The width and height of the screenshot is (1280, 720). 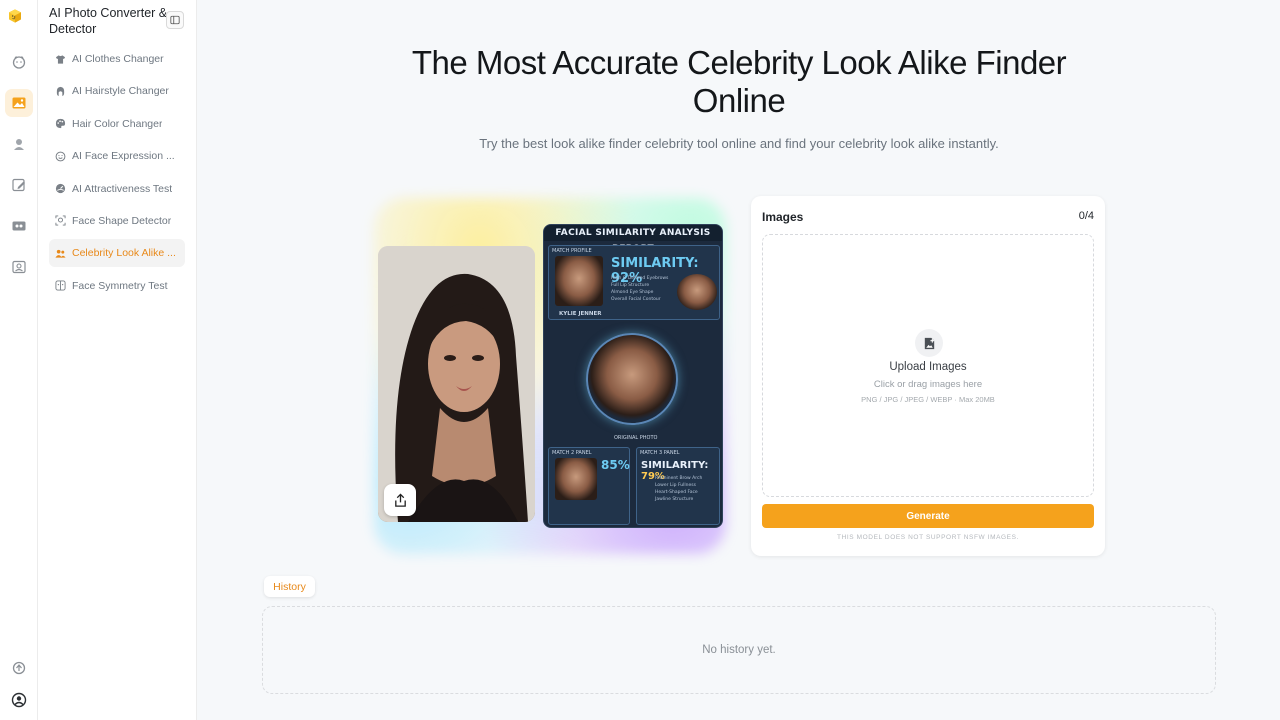 What do you see at coordinates (19, 20) in the screenshot?
I see `app-logo-icon` at bounding box center [19, 20].